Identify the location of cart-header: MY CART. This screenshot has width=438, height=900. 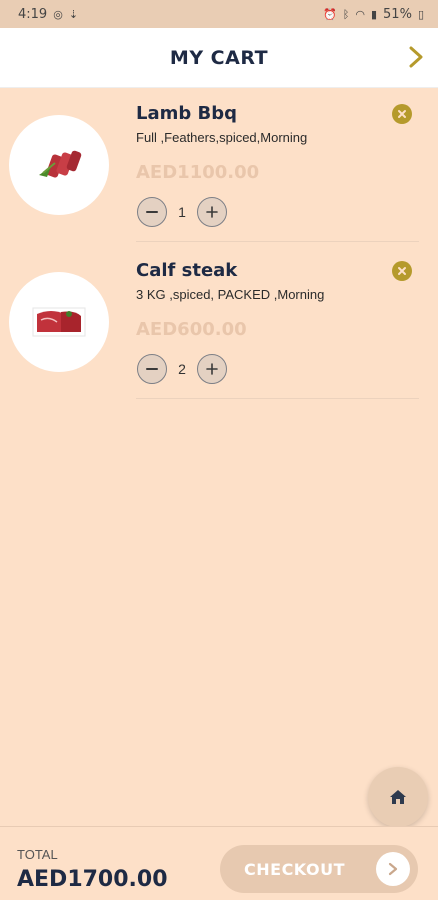
(219, 58).